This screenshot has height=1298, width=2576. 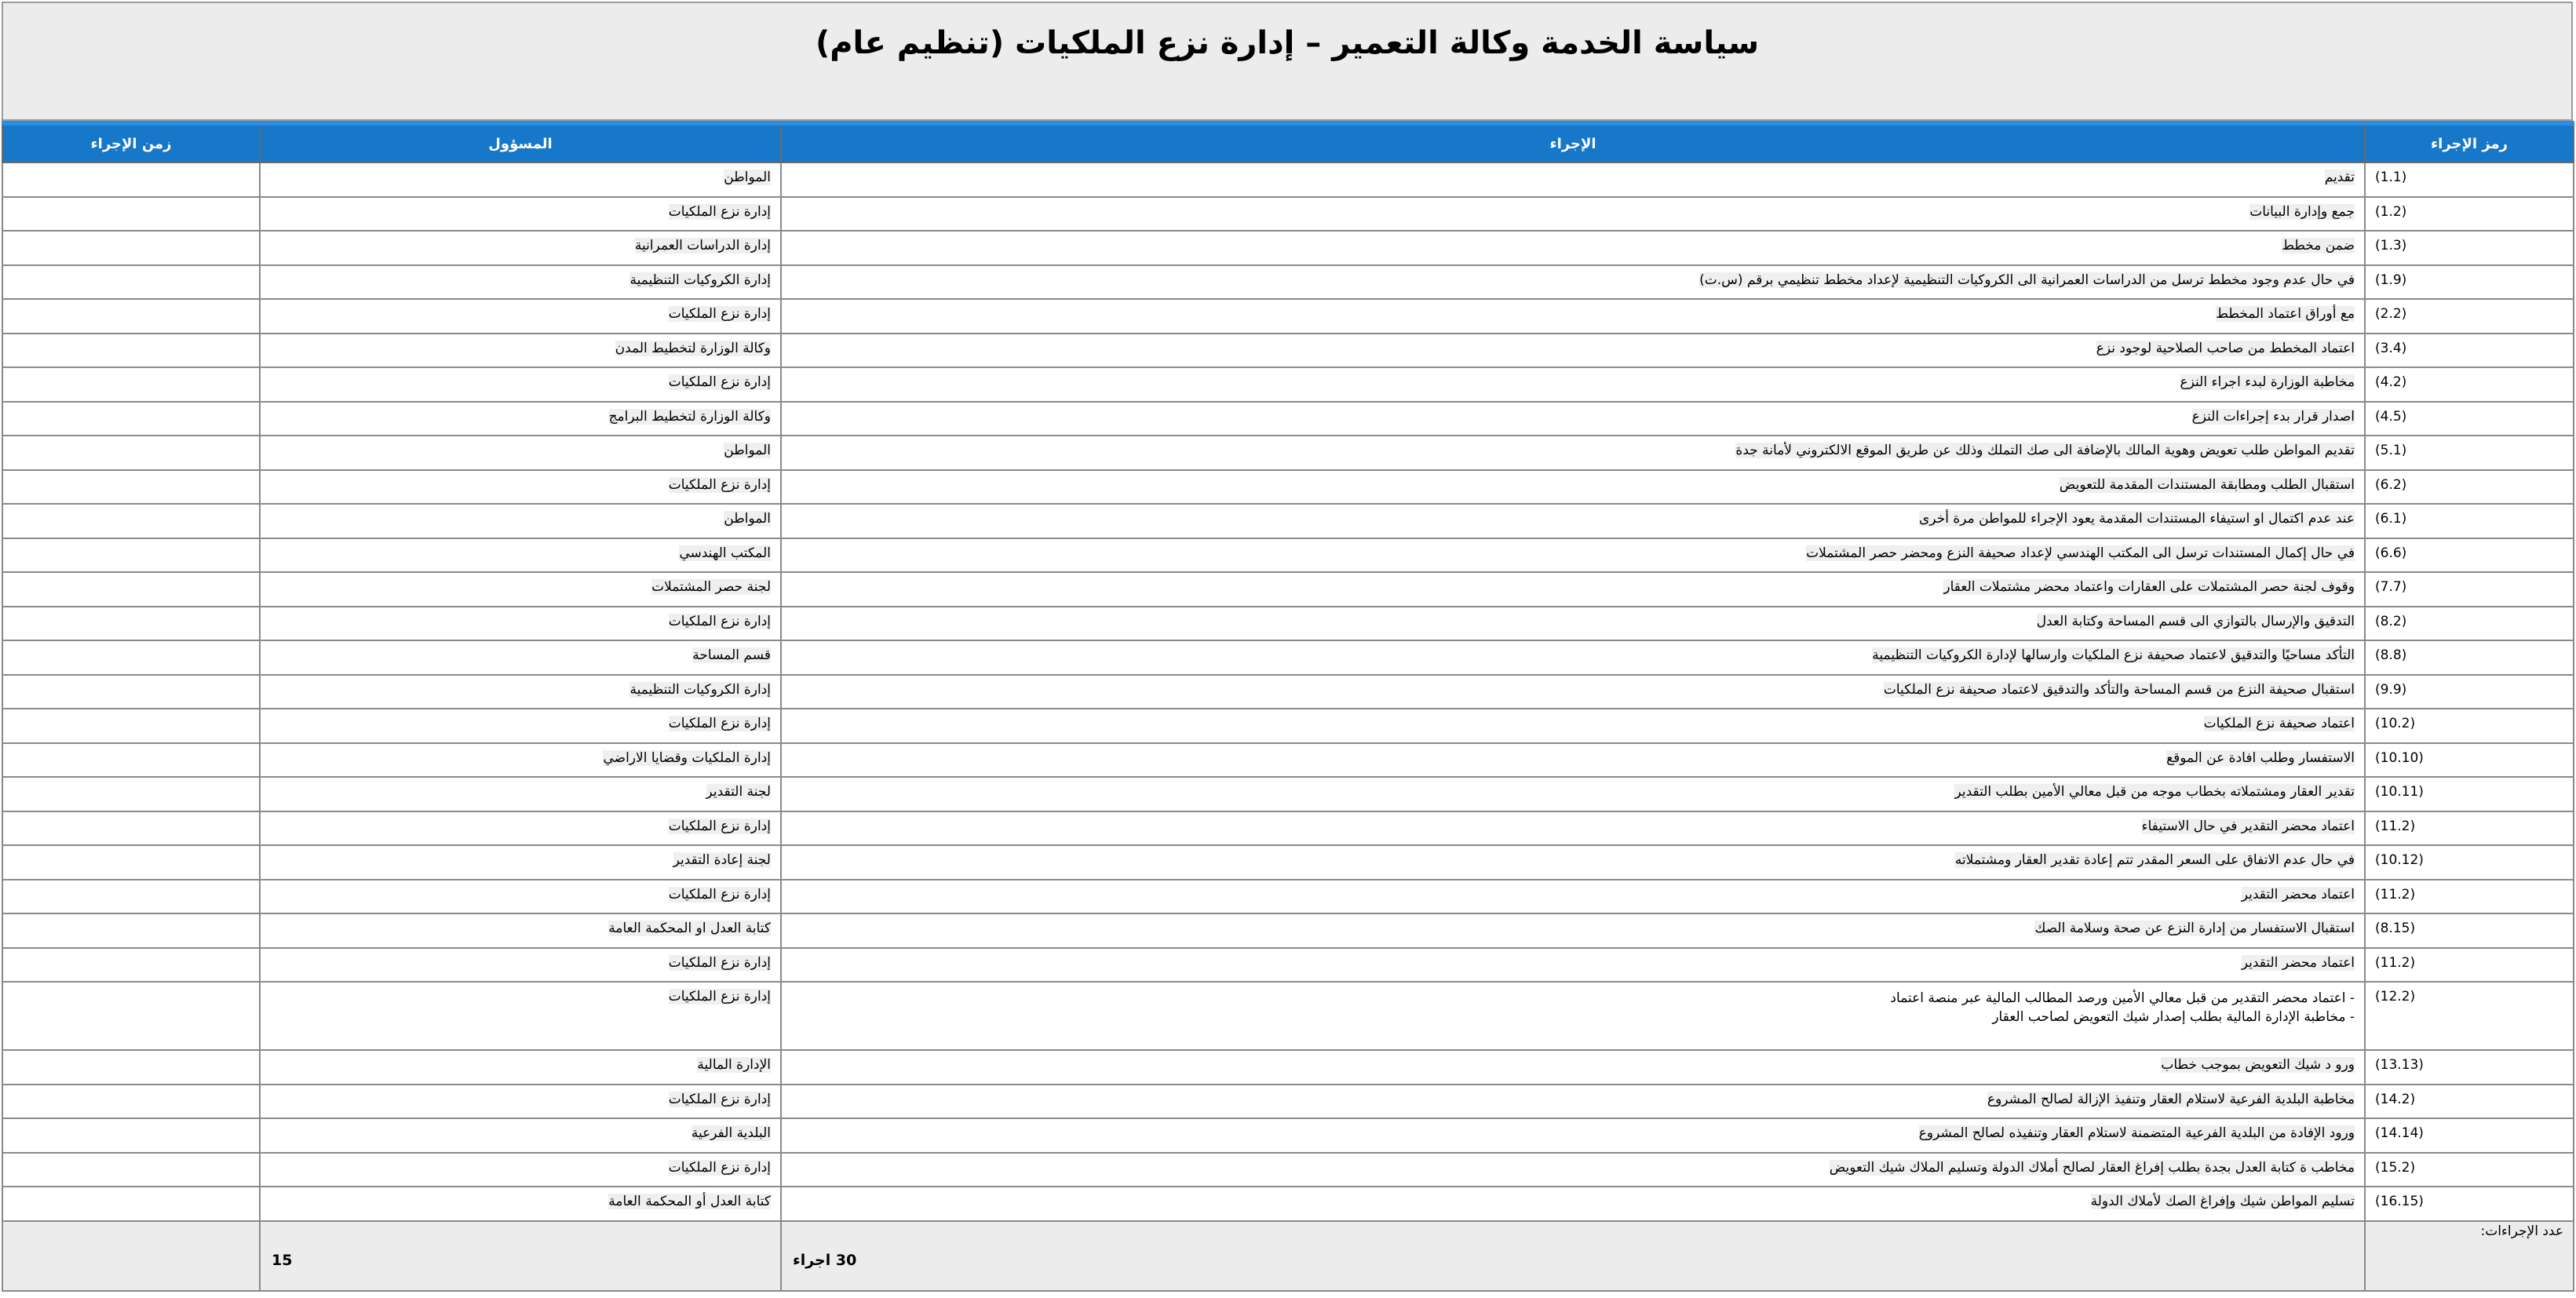 I want to click on header-code: رمز الإجراء, so click(x=2469, y=142).